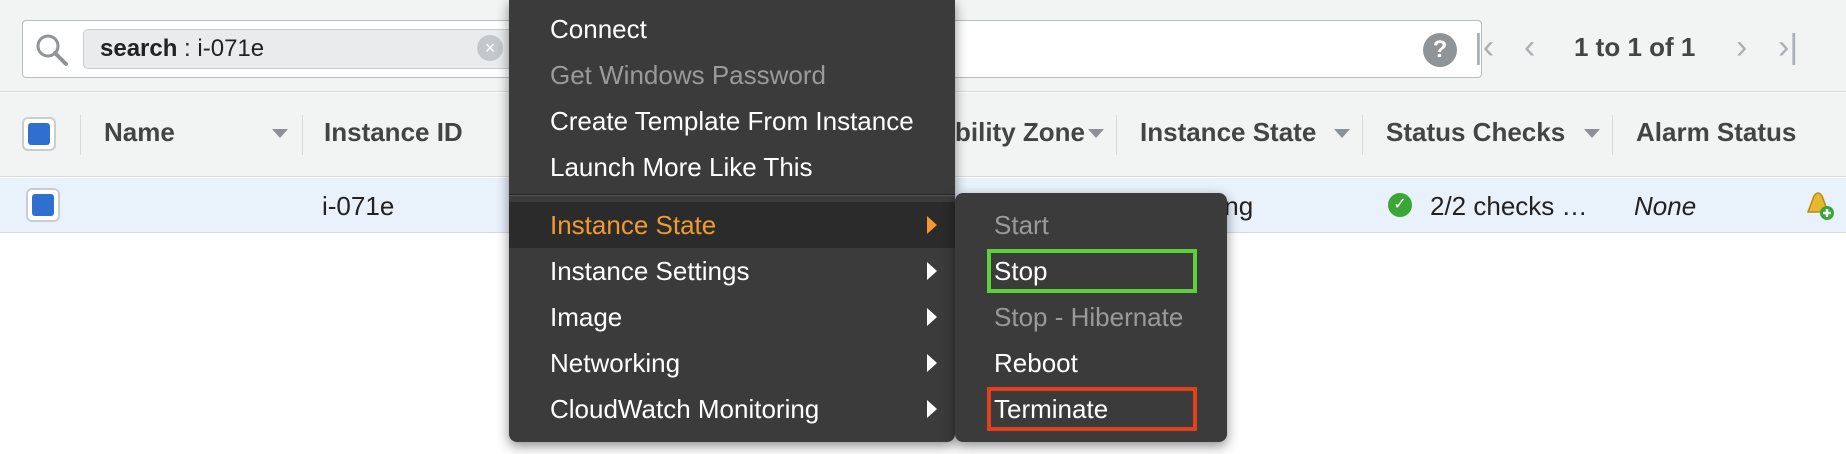 The image size is (1846, 454). What do you see at coordinates (1020, 132) in the screenshot?
I see `column-header-availability-zone: bility Zone` at bounding box center [1020, 132].